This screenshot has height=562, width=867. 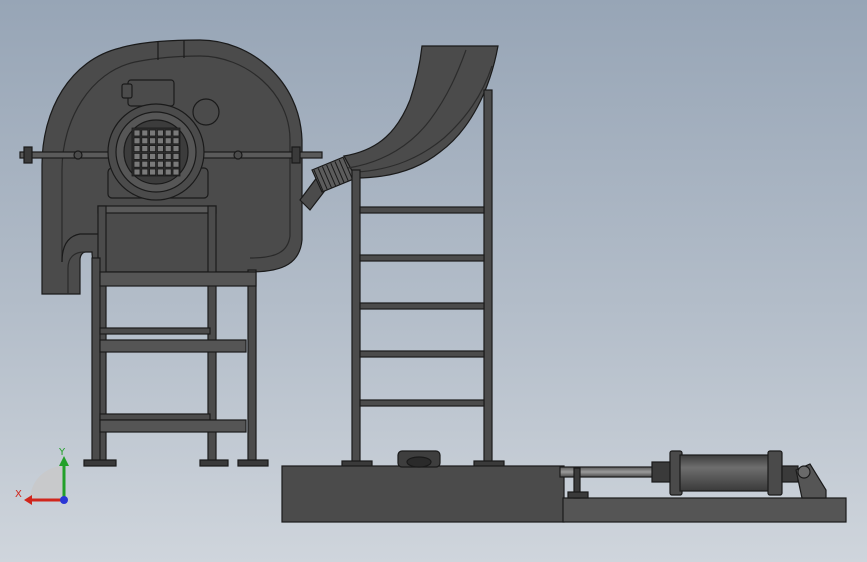 I want to click on triad-z-axis, so click(x=64, y=500).